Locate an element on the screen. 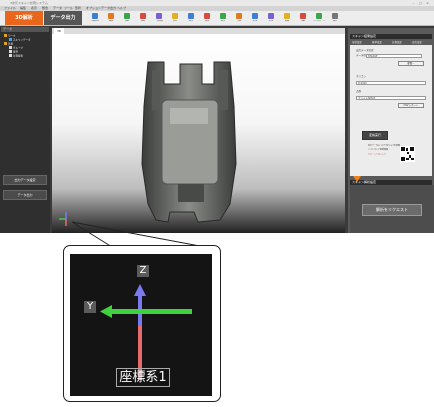 Image resolution: width=434 pixels, height=407 pixels. axis-y-label: Y is located at coordinates (90, 307).